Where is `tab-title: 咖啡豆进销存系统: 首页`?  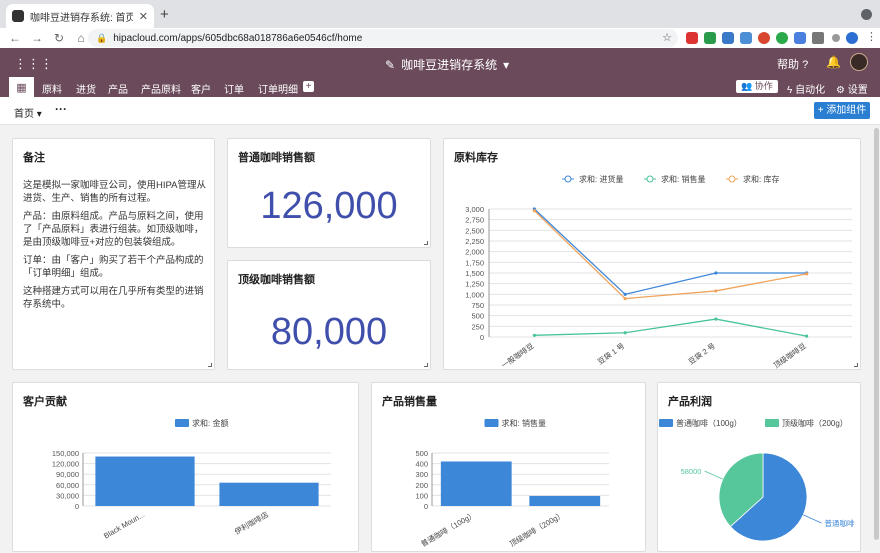 tab-title: 咖啡豆进销存系统: 首页 is located at coordinates (81, 18).